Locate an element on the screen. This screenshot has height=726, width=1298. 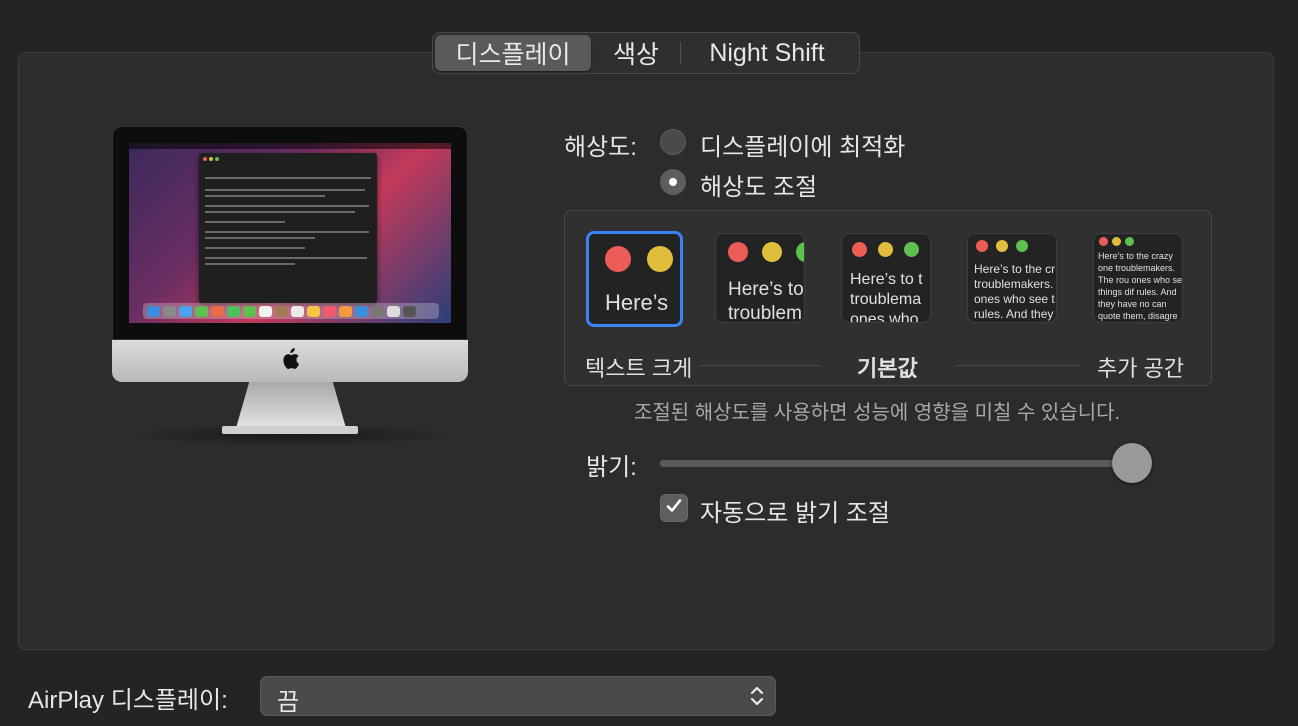
tab-color: 색상 is located at coordinates (636, 53).